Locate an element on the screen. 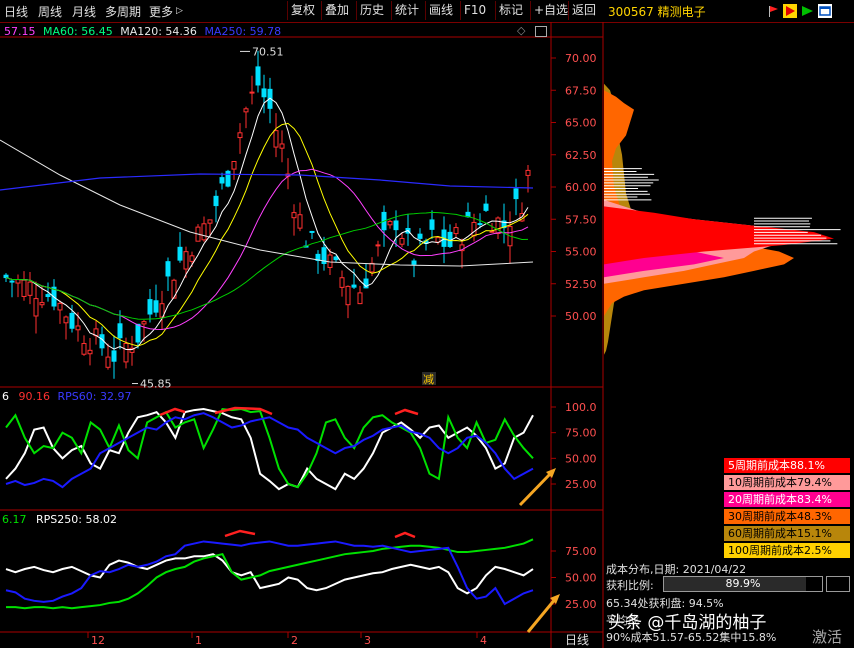 This screenshot has width=854, height=648. cost-legend-item: 10周期前成本79.4% is located at coordinates (787, 482).